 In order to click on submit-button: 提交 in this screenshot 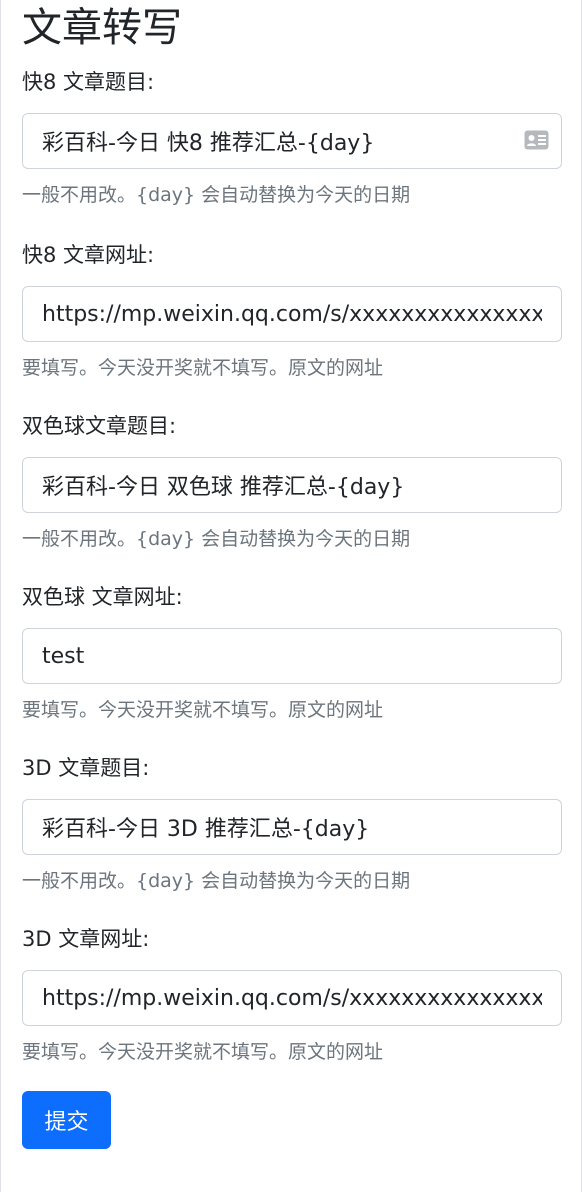, I will do `click(66, 1120)`.